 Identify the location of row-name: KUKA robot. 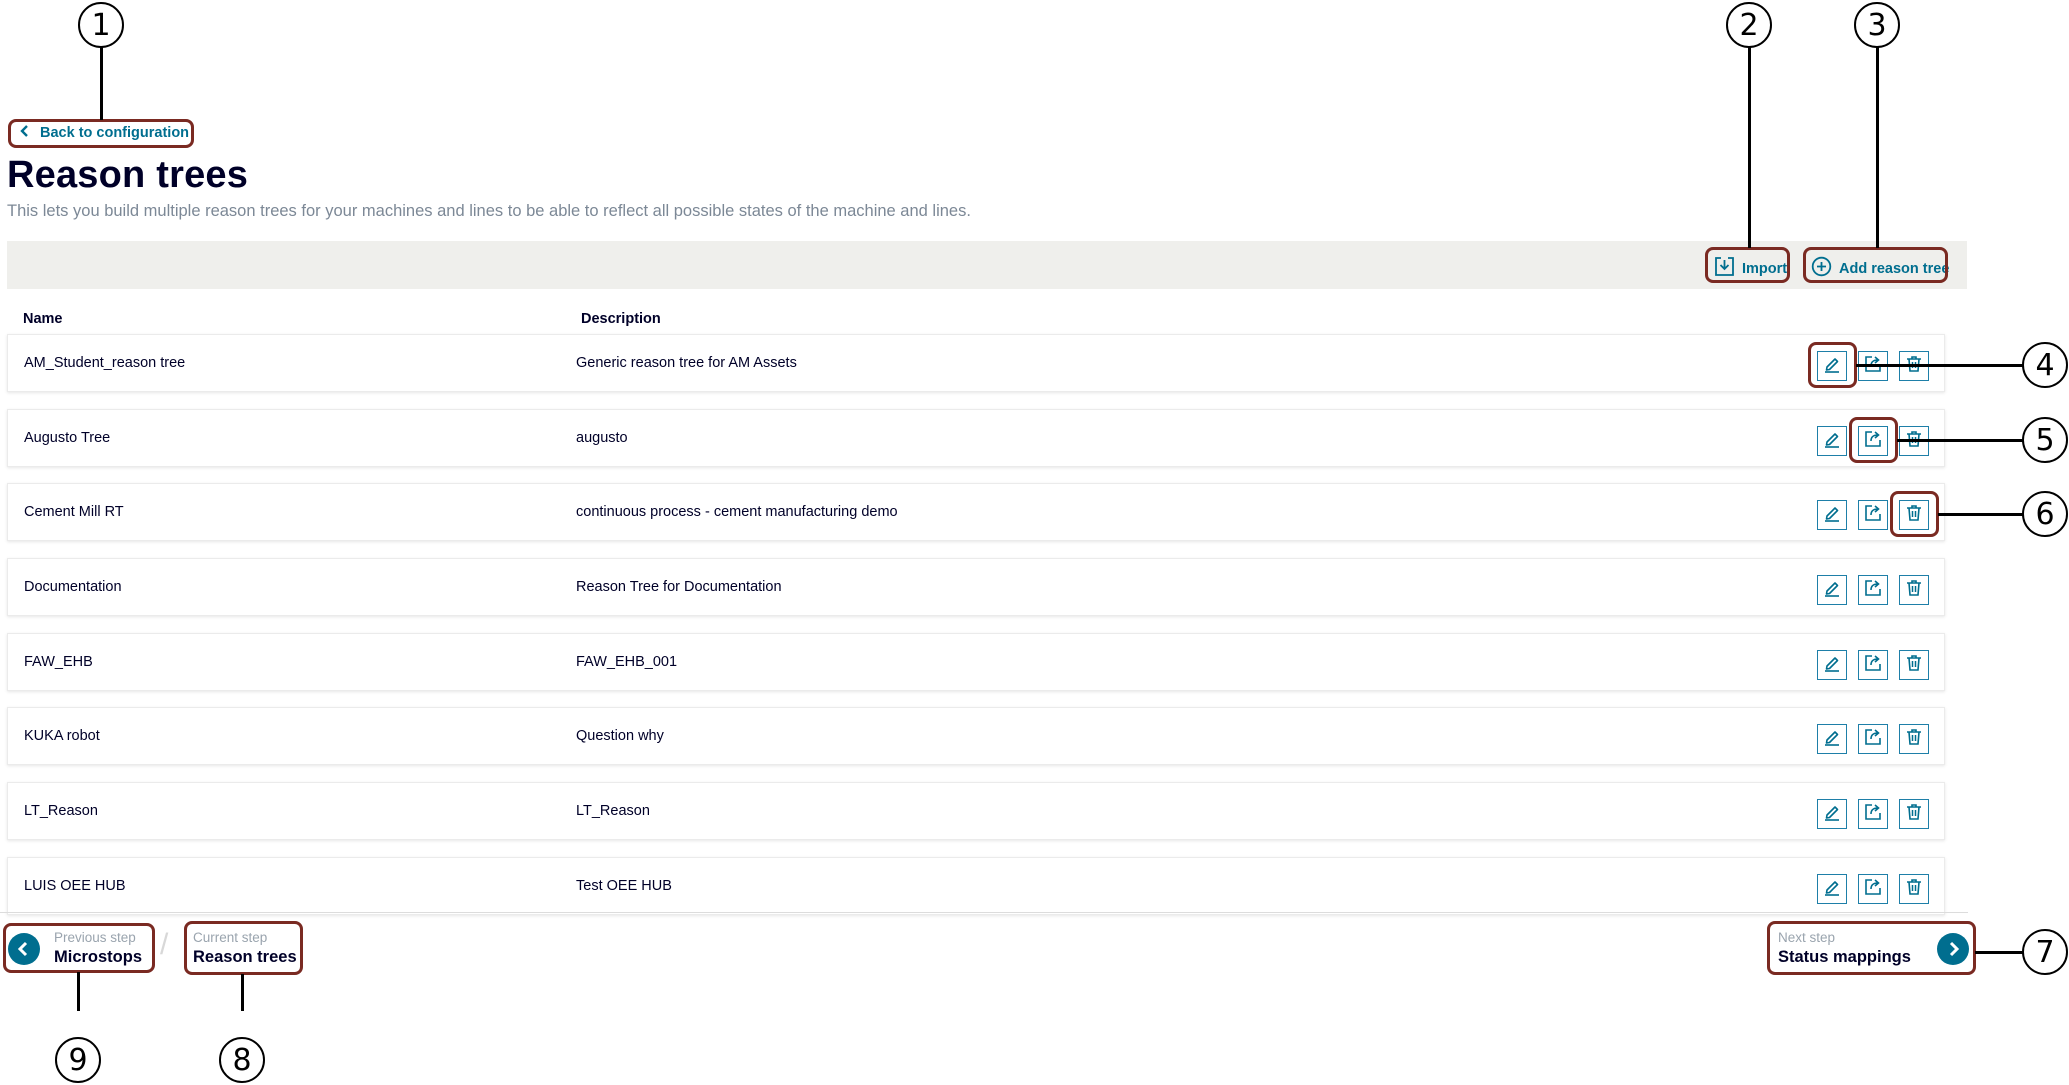
(62, 736).